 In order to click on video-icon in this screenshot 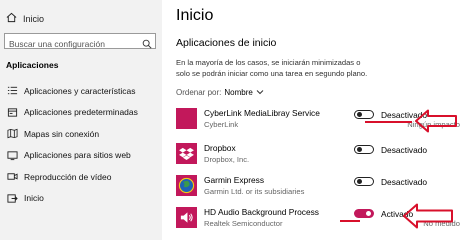, I will do `click(12, 177)`.